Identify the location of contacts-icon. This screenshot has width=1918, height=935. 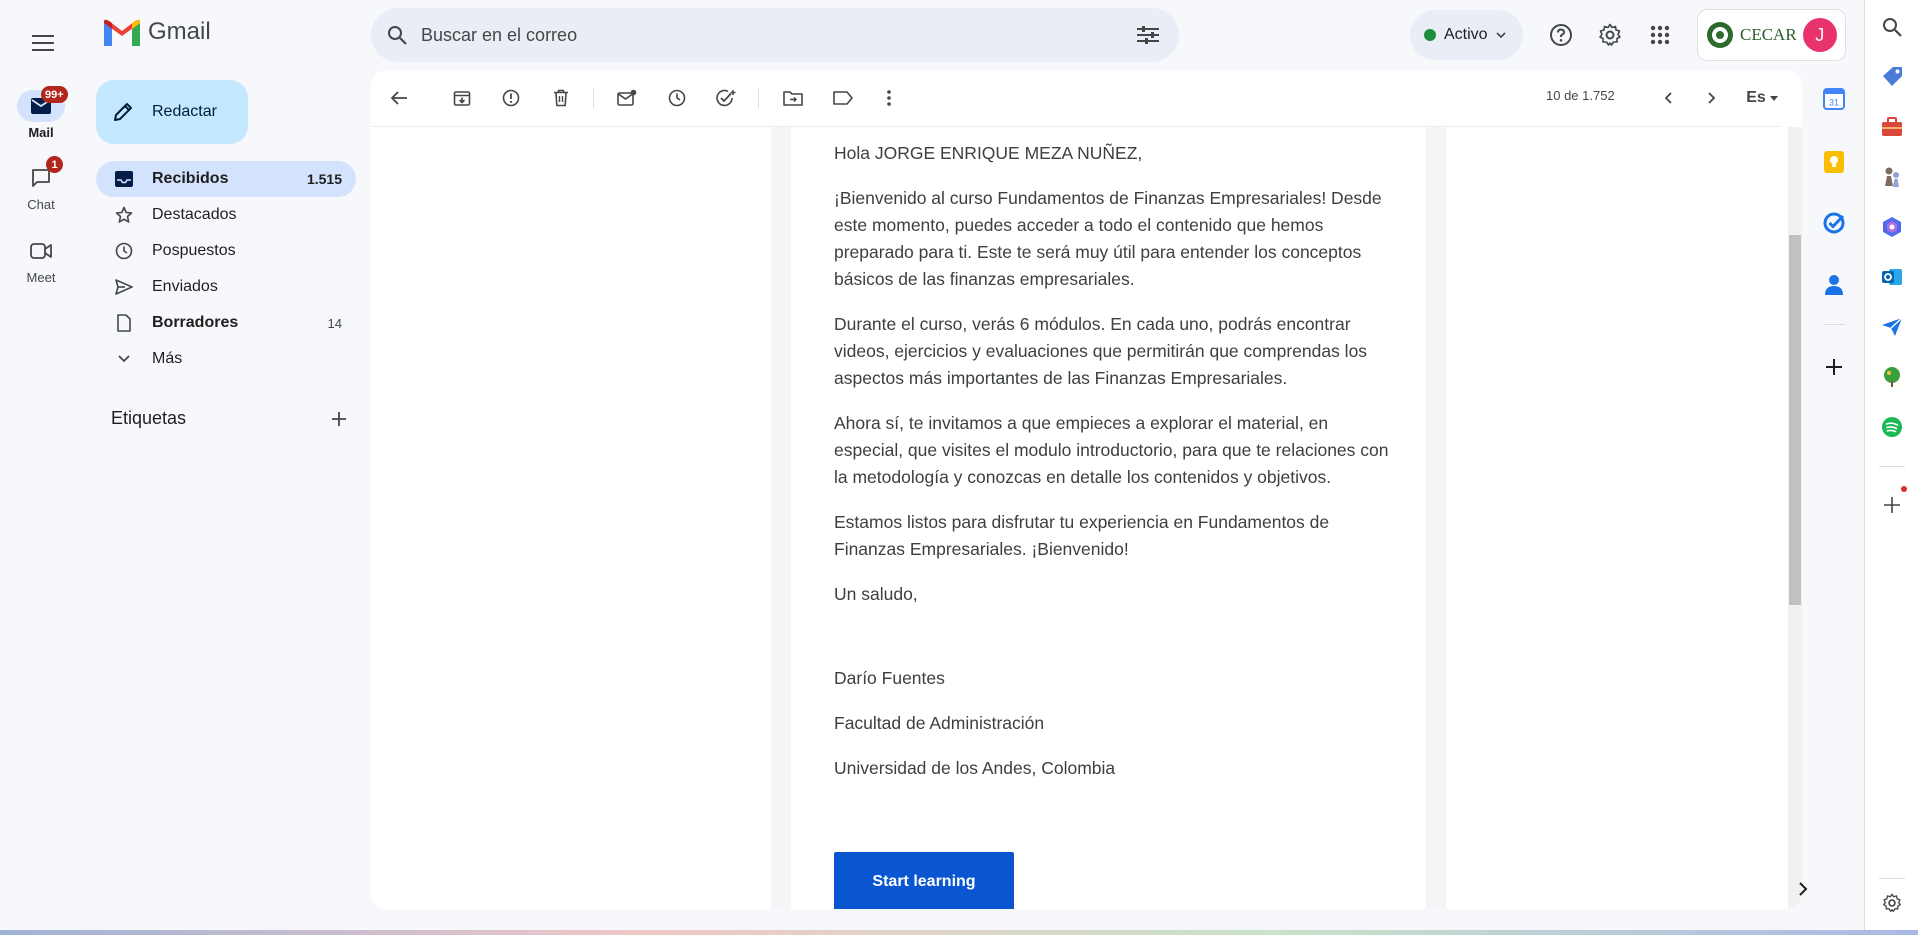
(1834, 285).